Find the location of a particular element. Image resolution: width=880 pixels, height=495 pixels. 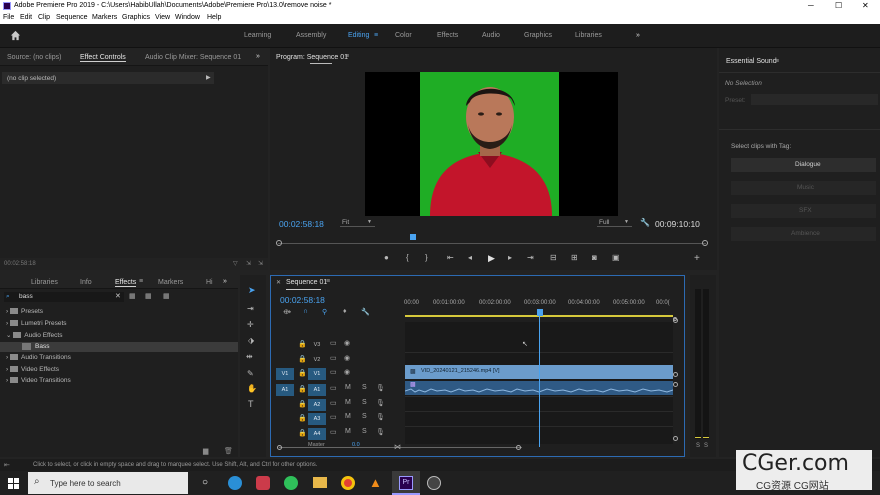

fit-dropdown: Fit is located at coordinates (345, 222).